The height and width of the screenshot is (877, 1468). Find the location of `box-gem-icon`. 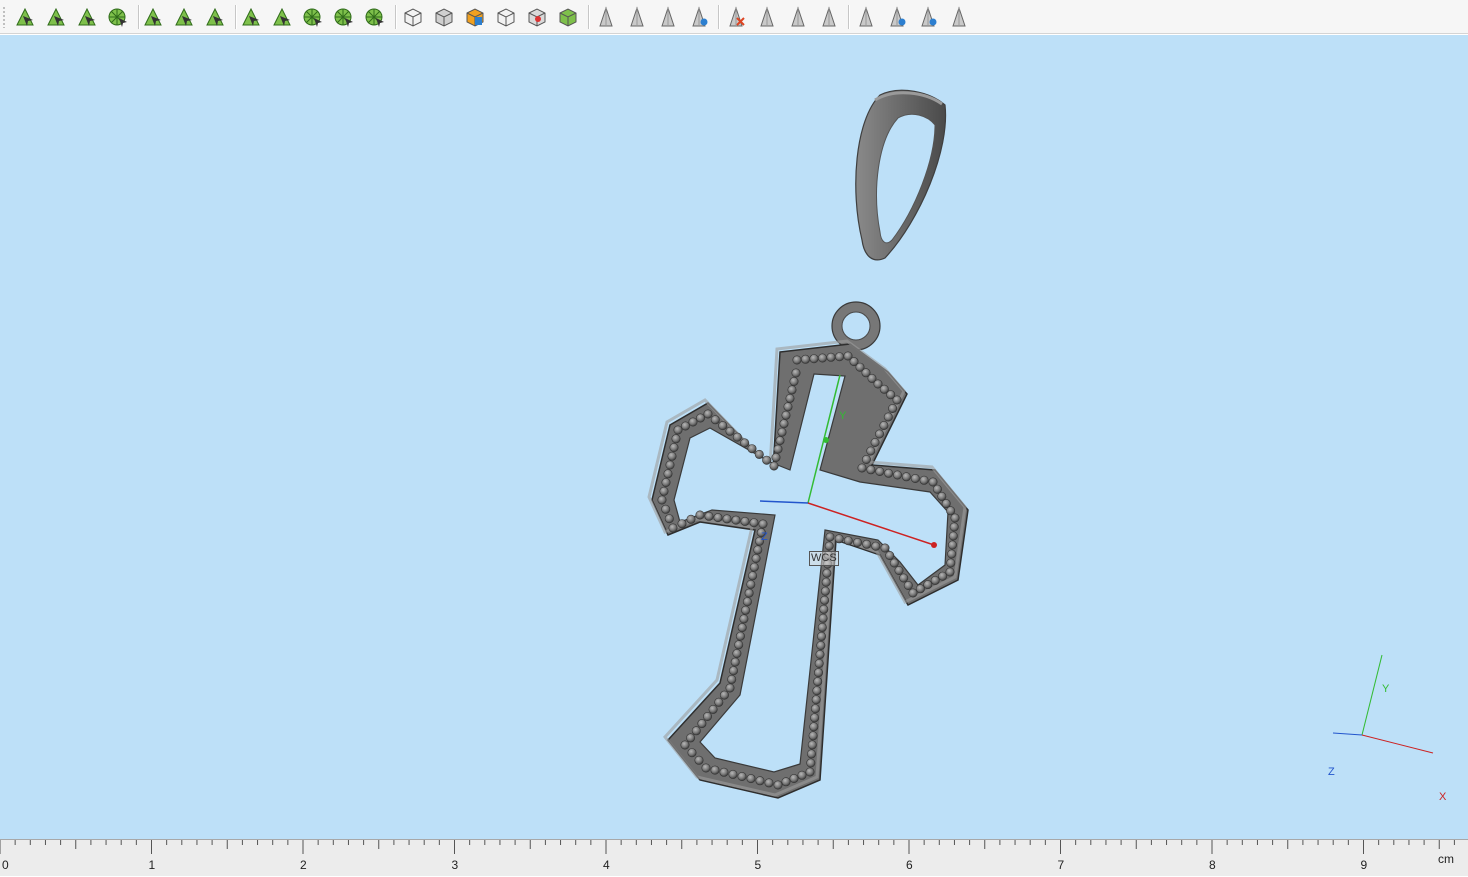

box-gem-icon is located at coordinates (537, 17).